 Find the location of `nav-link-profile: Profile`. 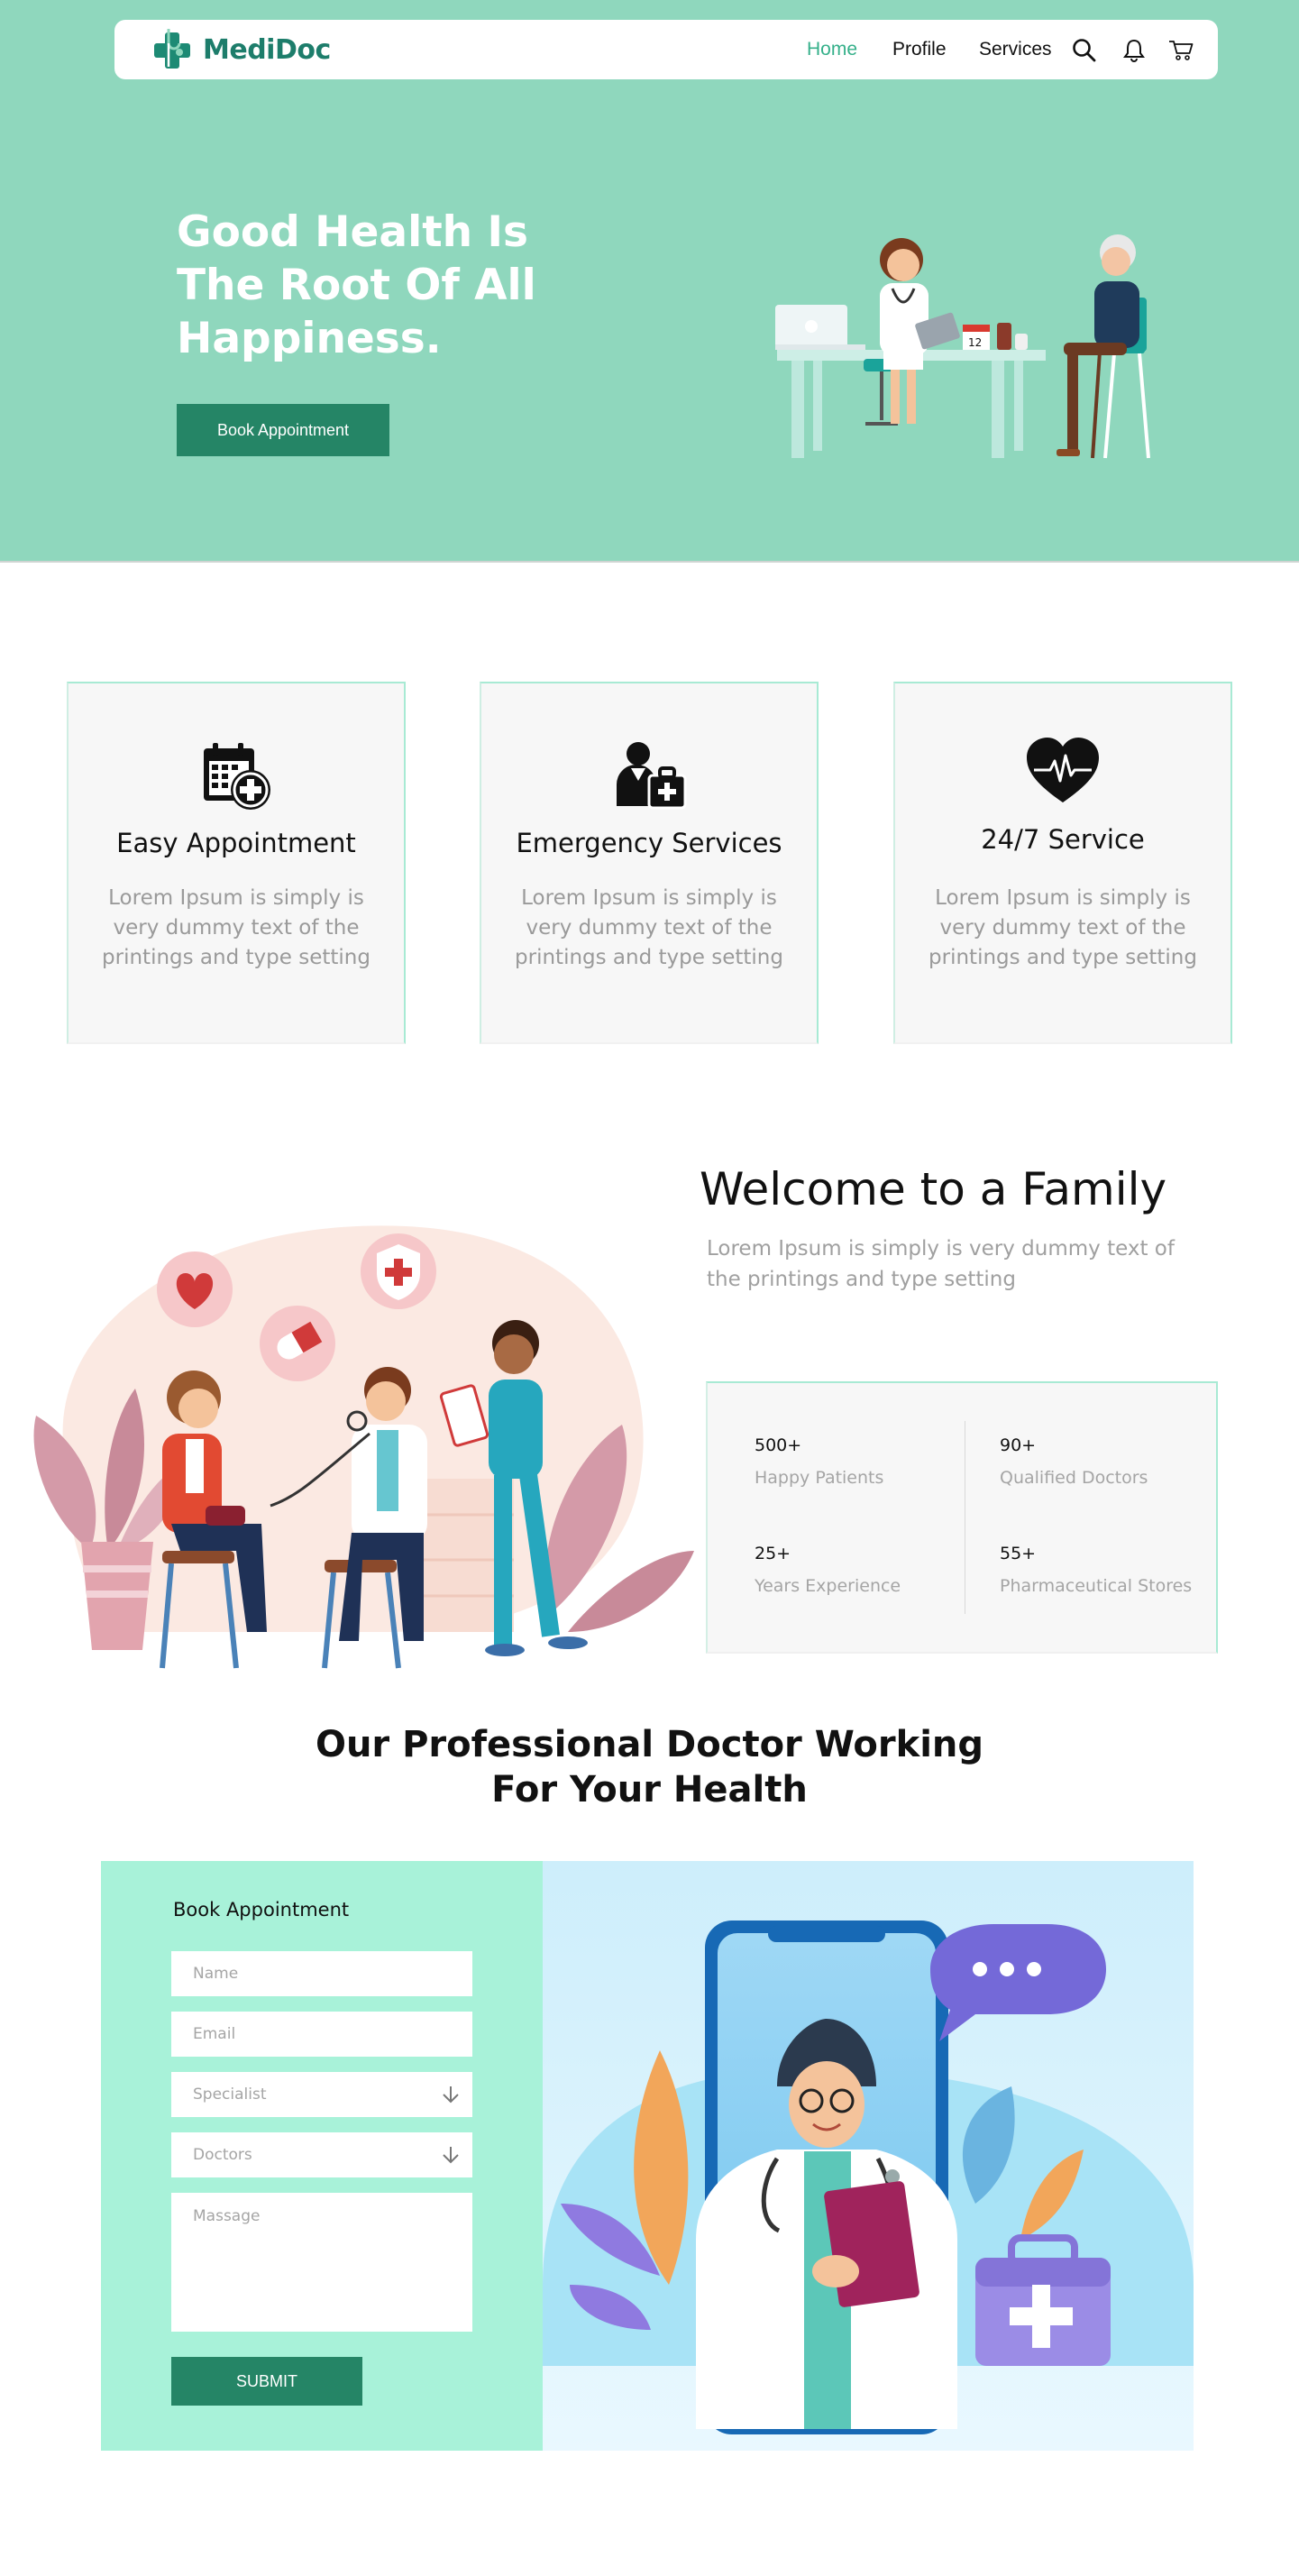

nav-link-profile: Profile is located at coordinates (919, 49).